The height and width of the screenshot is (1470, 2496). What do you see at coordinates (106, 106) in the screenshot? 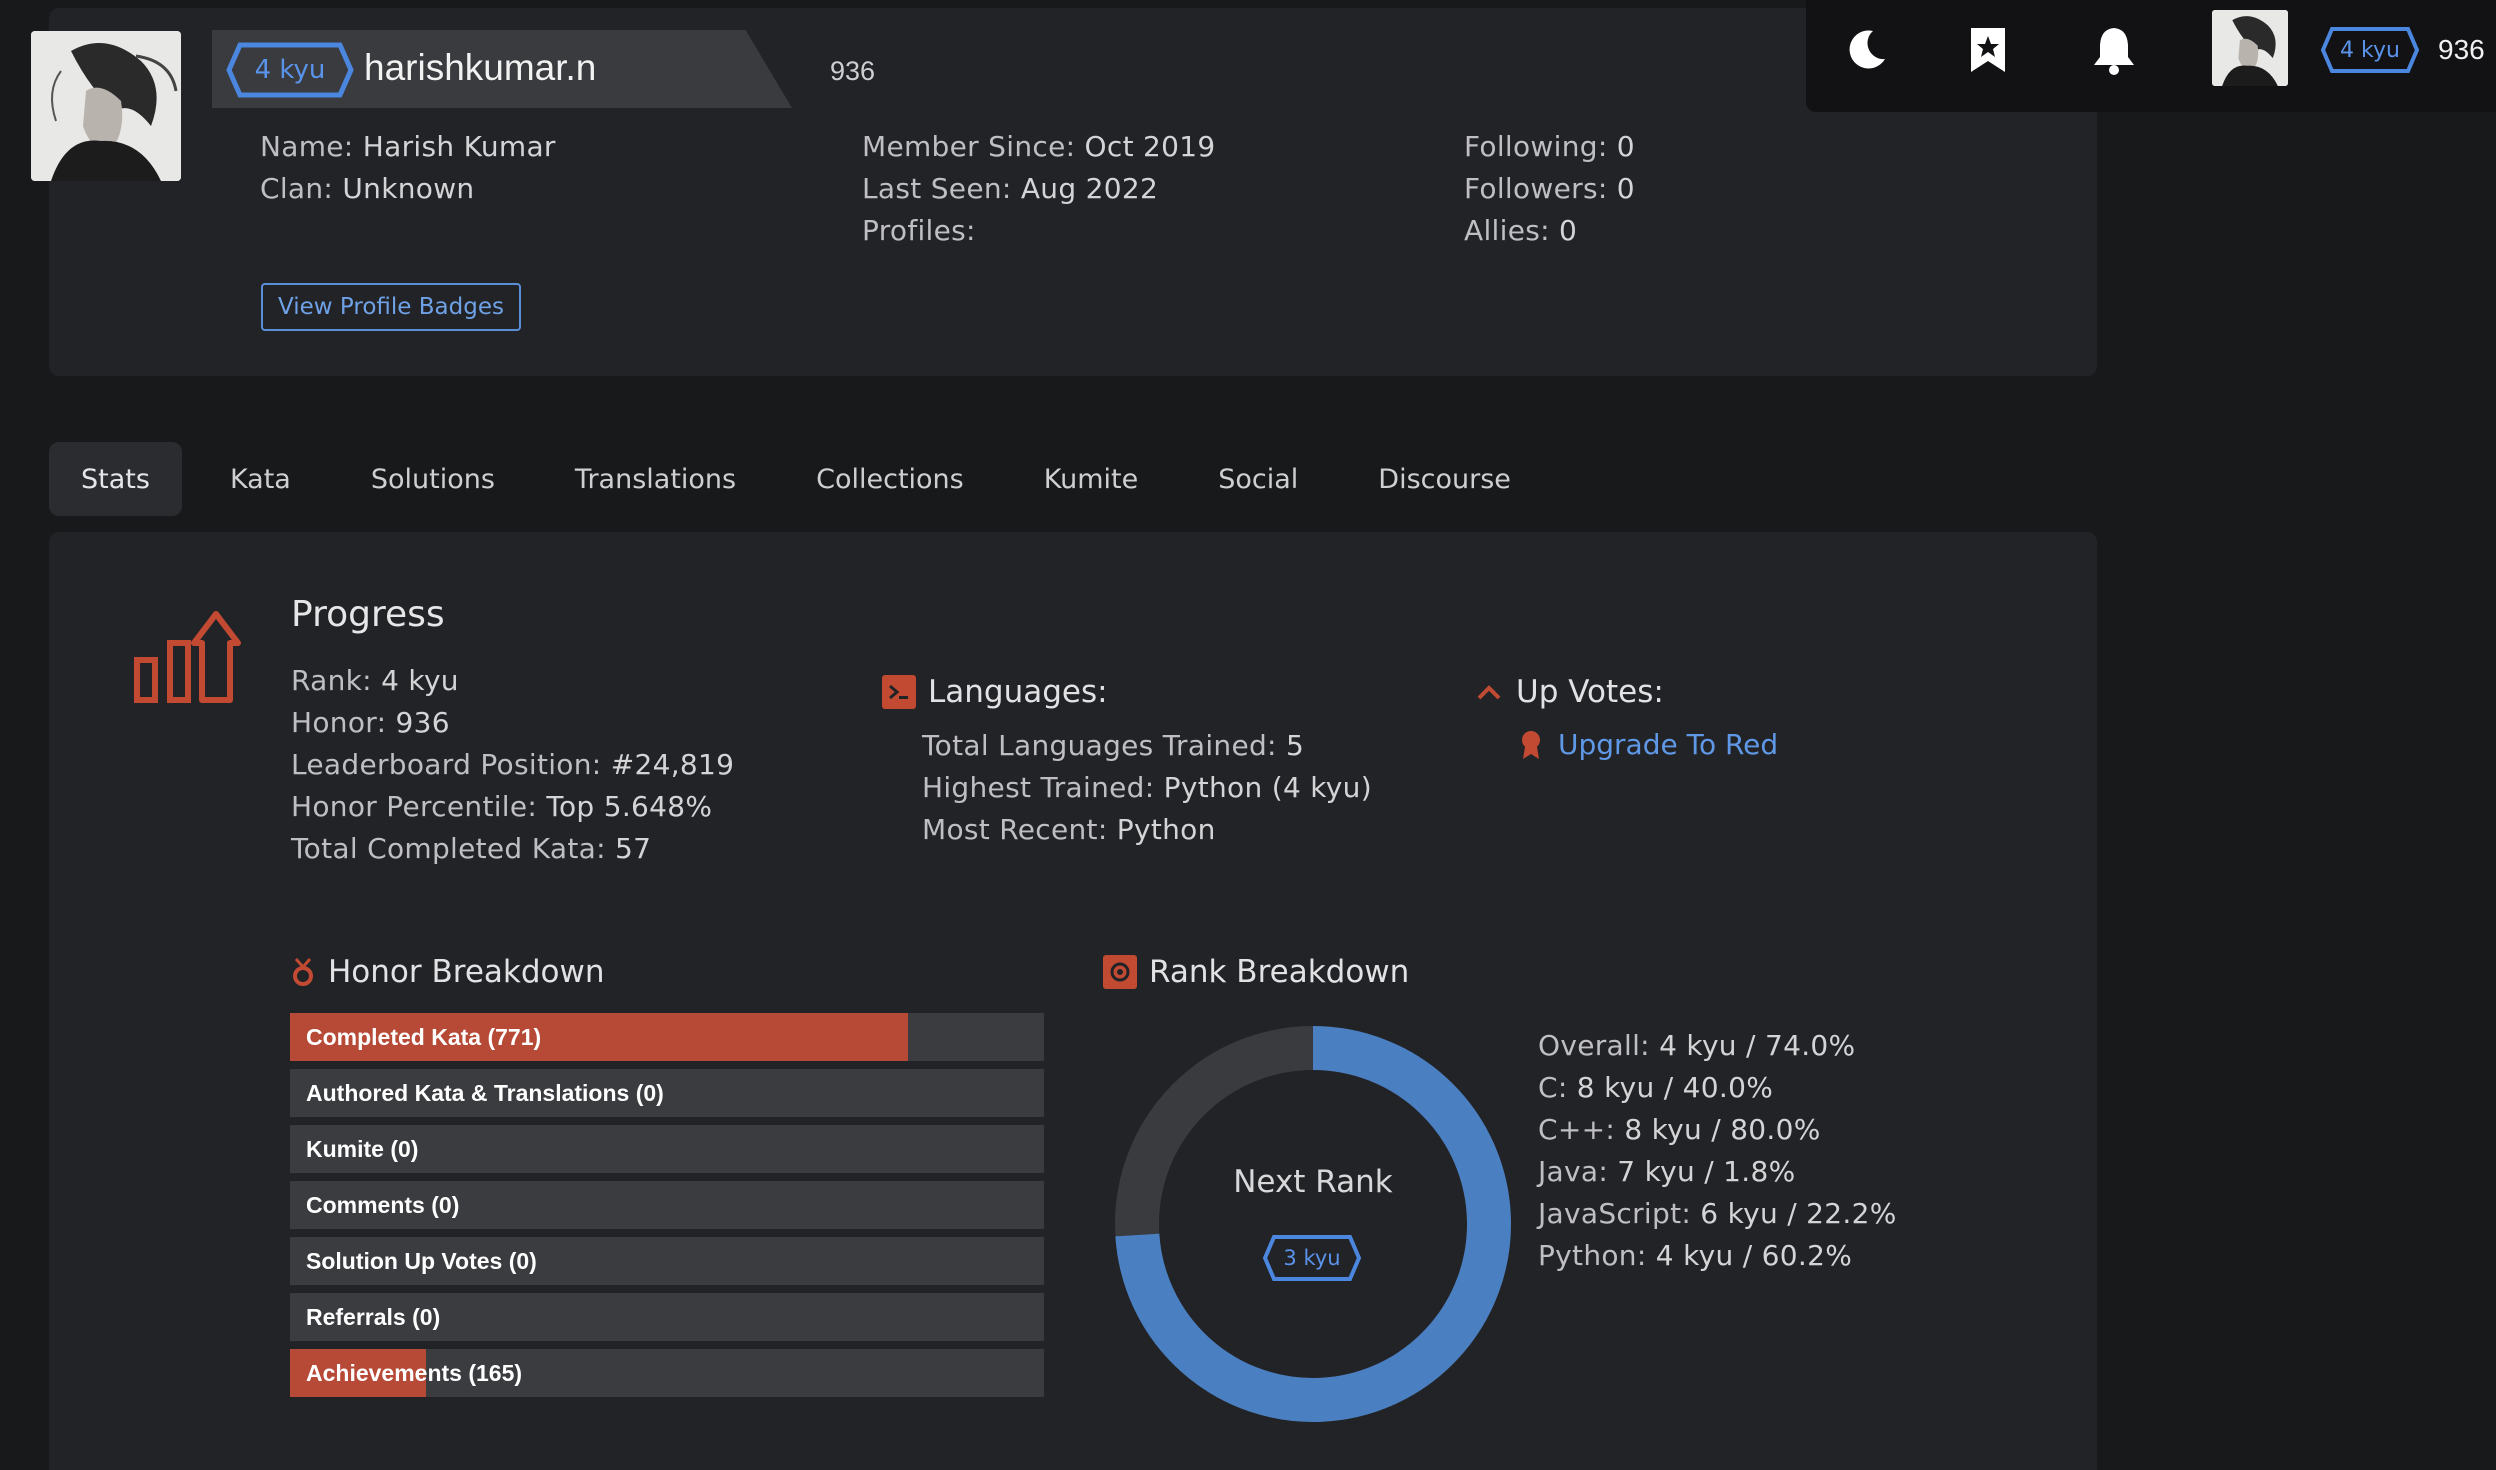
I see `profile-avatar` at bounding box center [106, 106].